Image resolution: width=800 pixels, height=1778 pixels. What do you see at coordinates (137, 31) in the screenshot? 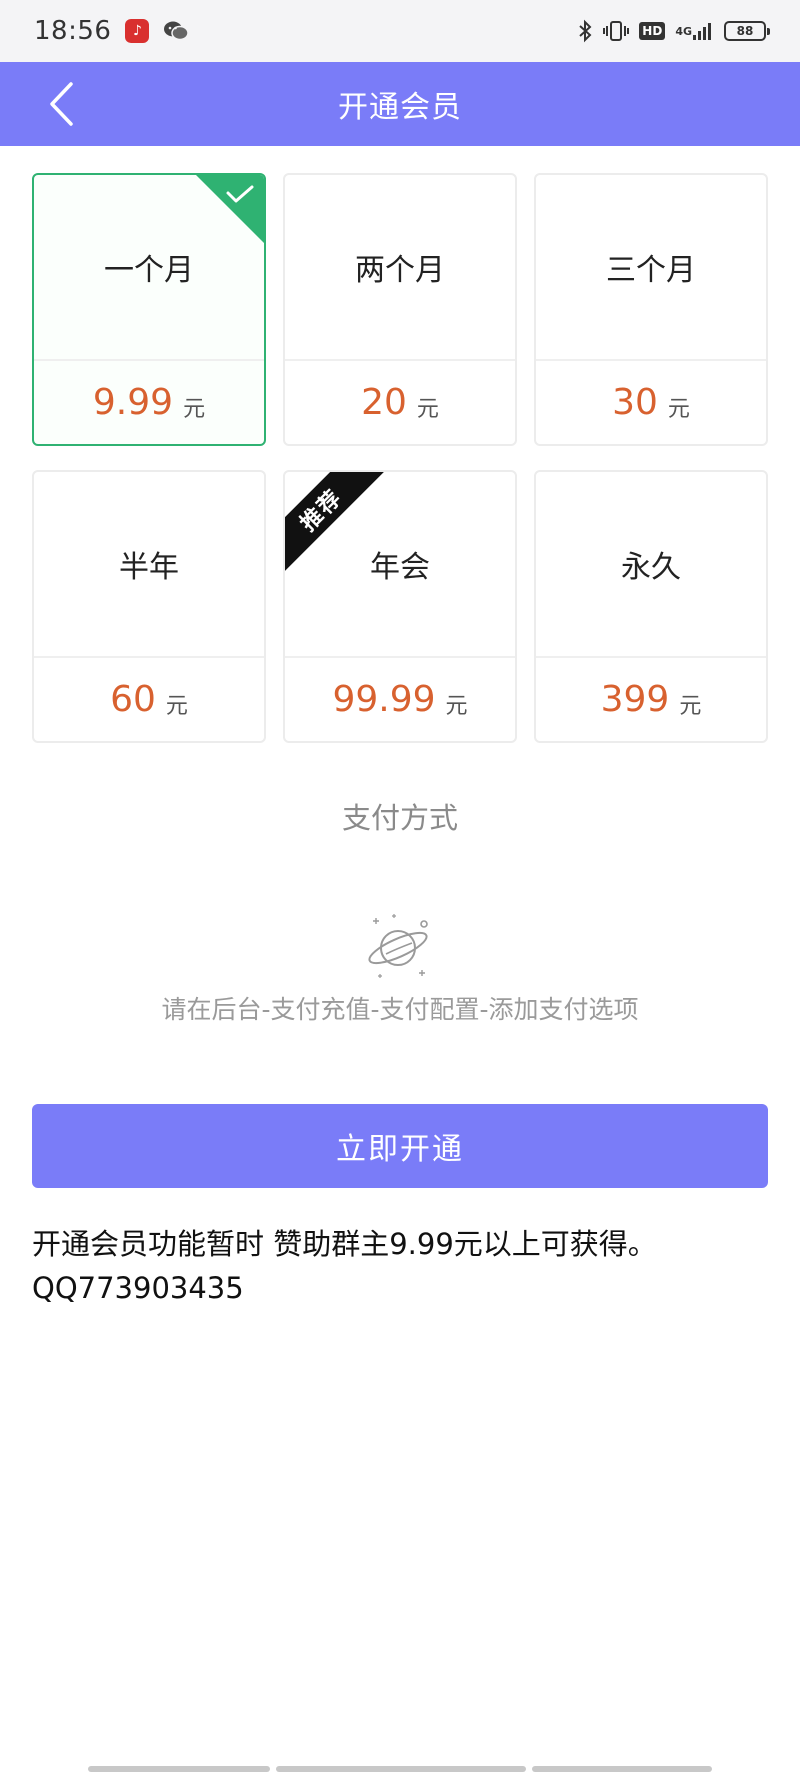
I see `netease-music-icon: ♪` at bounding box center [137, 31].